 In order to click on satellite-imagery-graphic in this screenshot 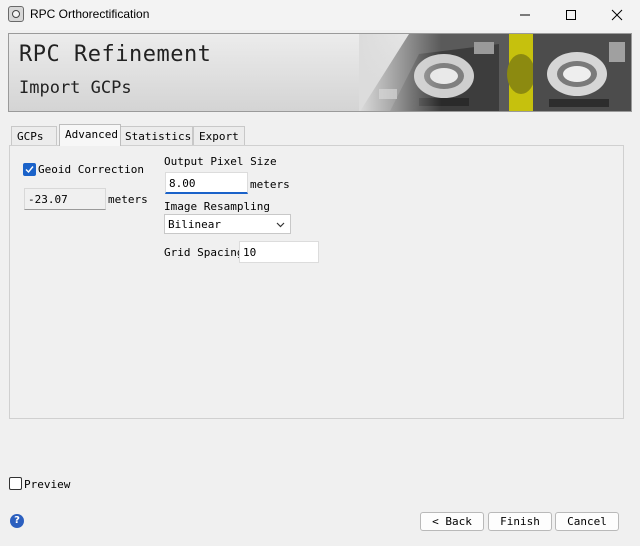, I will do `click(495, 72)`.